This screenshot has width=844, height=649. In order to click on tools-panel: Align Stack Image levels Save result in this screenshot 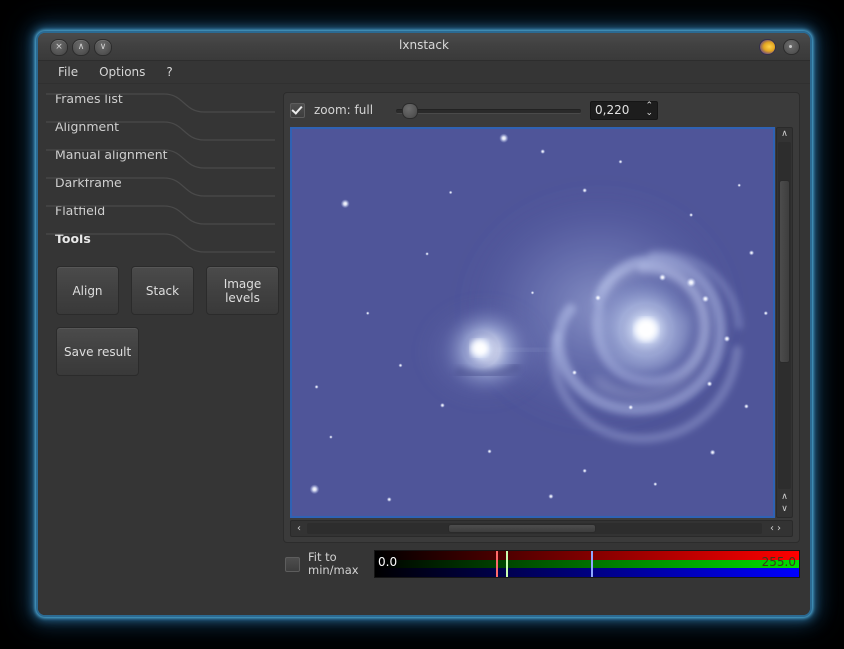, I will do `click(158, 314)`.